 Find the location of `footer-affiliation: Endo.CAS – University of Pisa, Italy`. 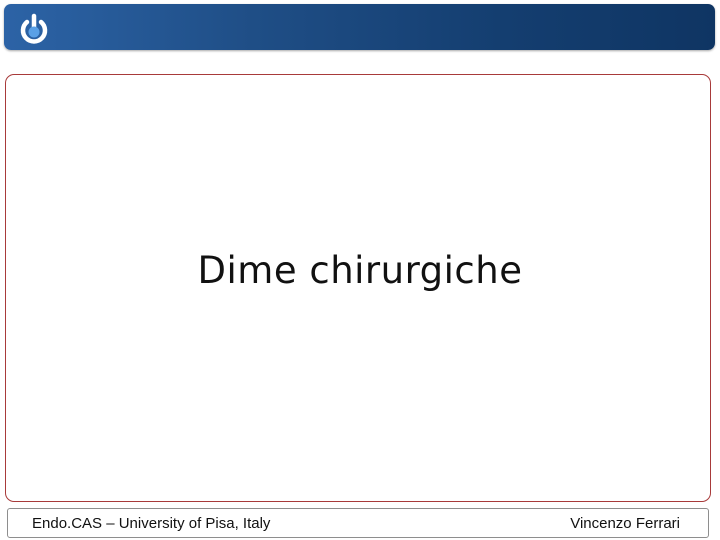

footer-affiliation: Endo.CAS – University of Pisa, Italy is located at coordinates (151, 523).